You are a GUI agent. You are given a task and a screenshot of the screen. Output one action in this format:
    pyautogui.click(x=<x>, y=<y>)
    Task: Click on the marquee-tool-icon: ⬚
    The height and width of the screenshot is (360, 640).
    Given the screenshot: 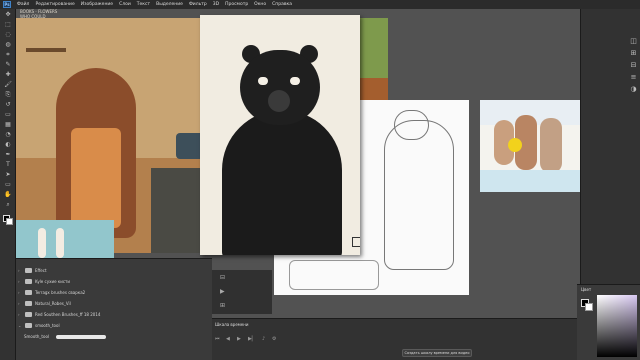 What is the action you would take?
    pyautogui.click(x=8, y=25)
    